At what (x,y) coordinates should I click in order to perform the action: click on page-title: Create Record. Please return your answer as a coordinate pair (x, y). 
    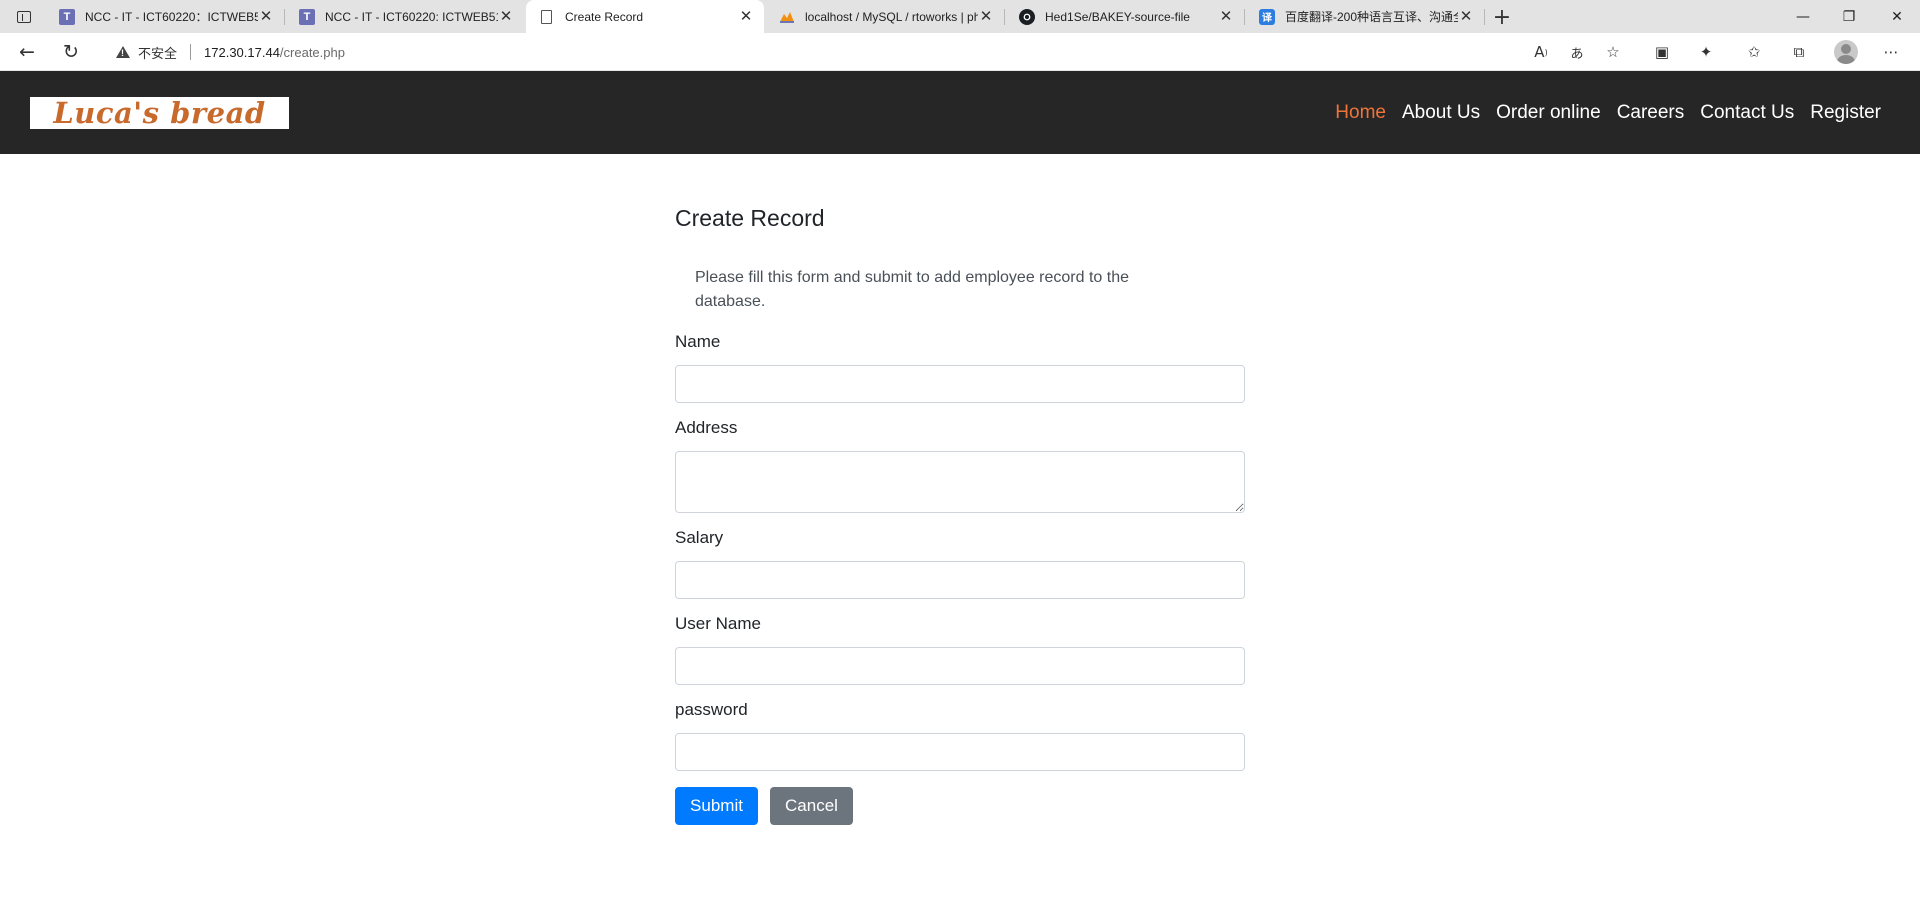
    Looking at the image, I should click on (750, 218).